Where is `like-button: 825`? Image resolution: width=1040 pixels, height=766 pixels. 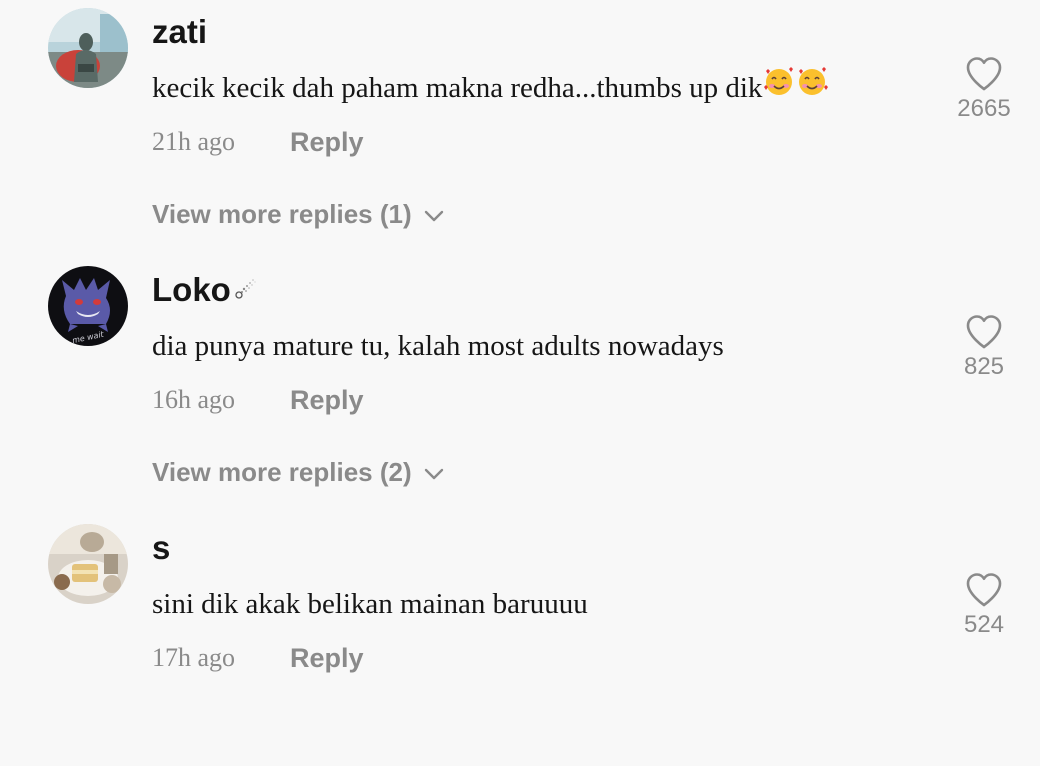 like-button: 825 is located at coordinates (984, 348).